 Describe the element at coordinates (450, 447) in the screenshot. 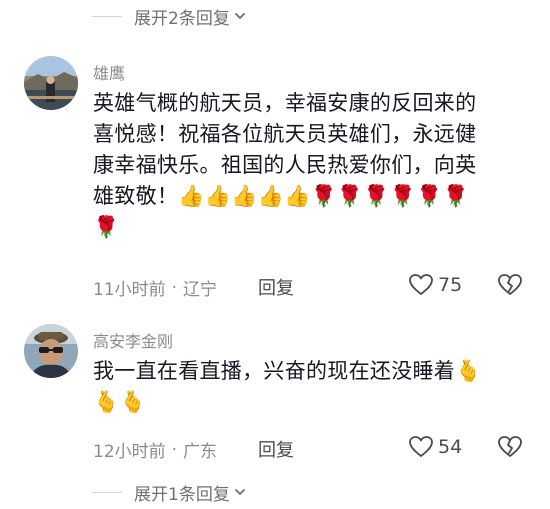

I see `like-count: 54` at that location.